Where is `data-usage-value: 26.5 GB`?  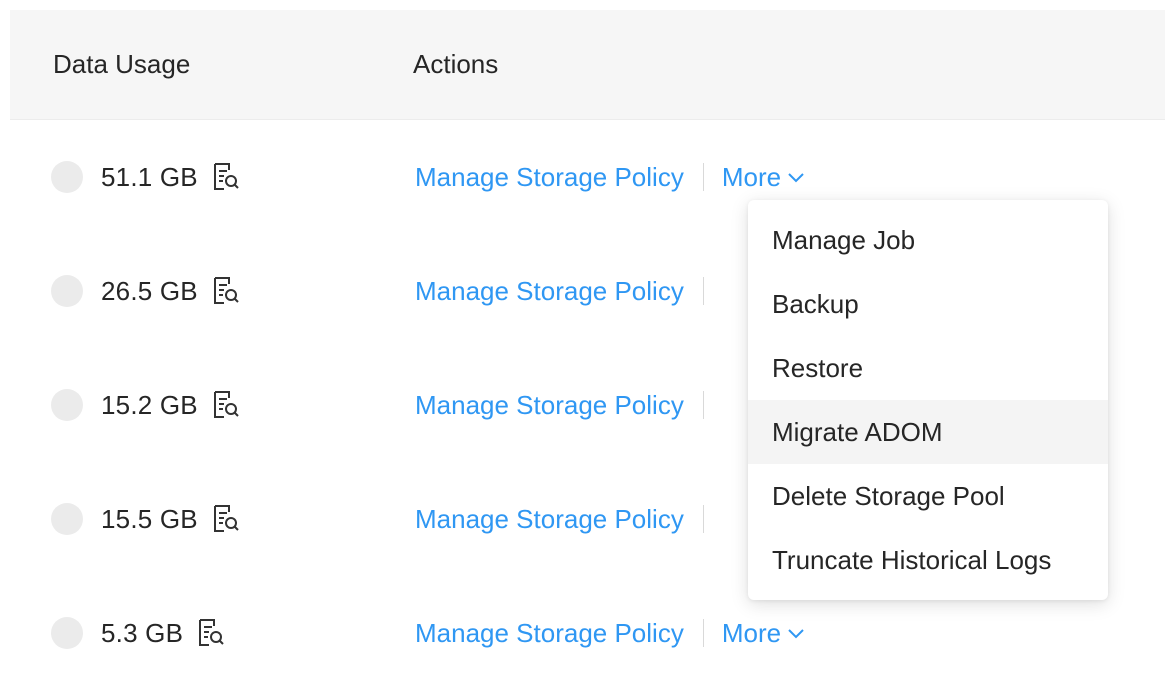 data-usage-value: 26.5 GB is located at coordinates (149, 290).